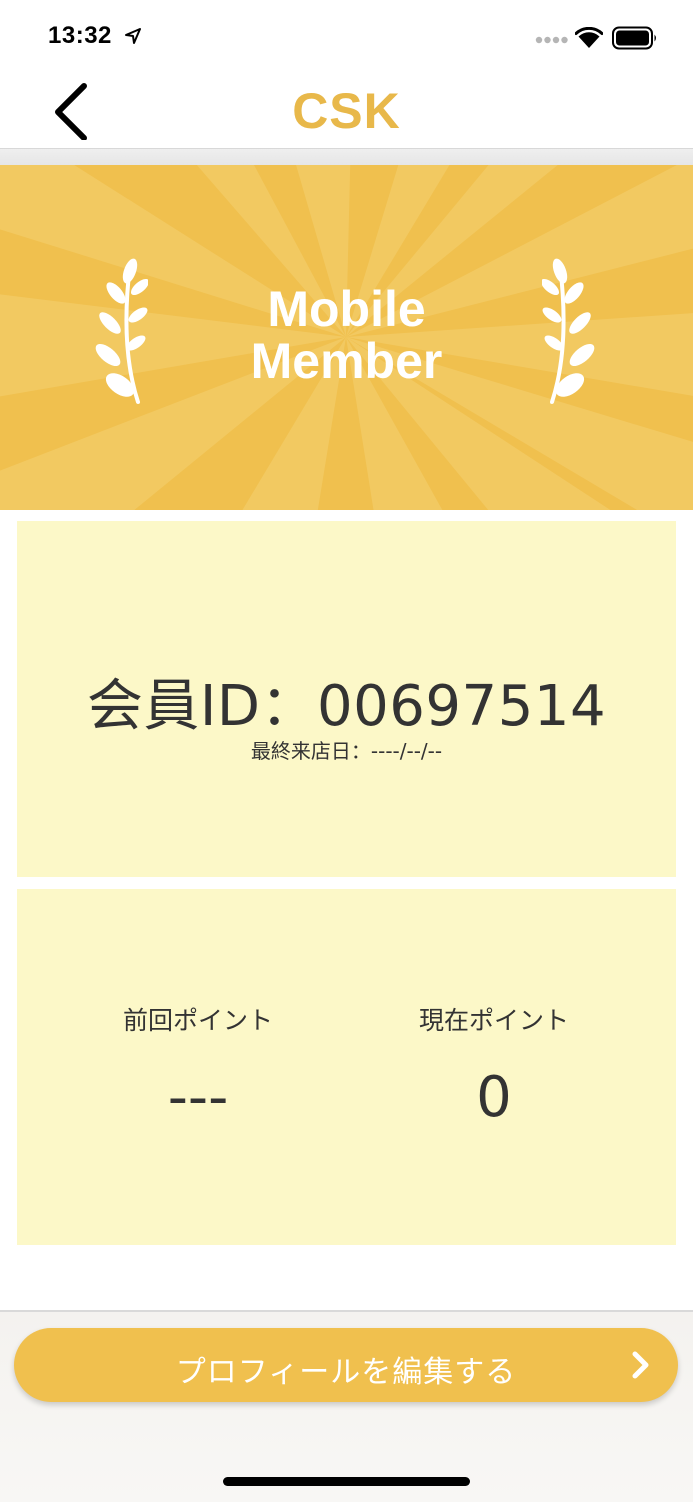 This screenshot has height=1502, width=693. What do you see at coordinates (133, 36) in the screenshot?
I see `location-arrow-icon` at bounding box center [133, 36].